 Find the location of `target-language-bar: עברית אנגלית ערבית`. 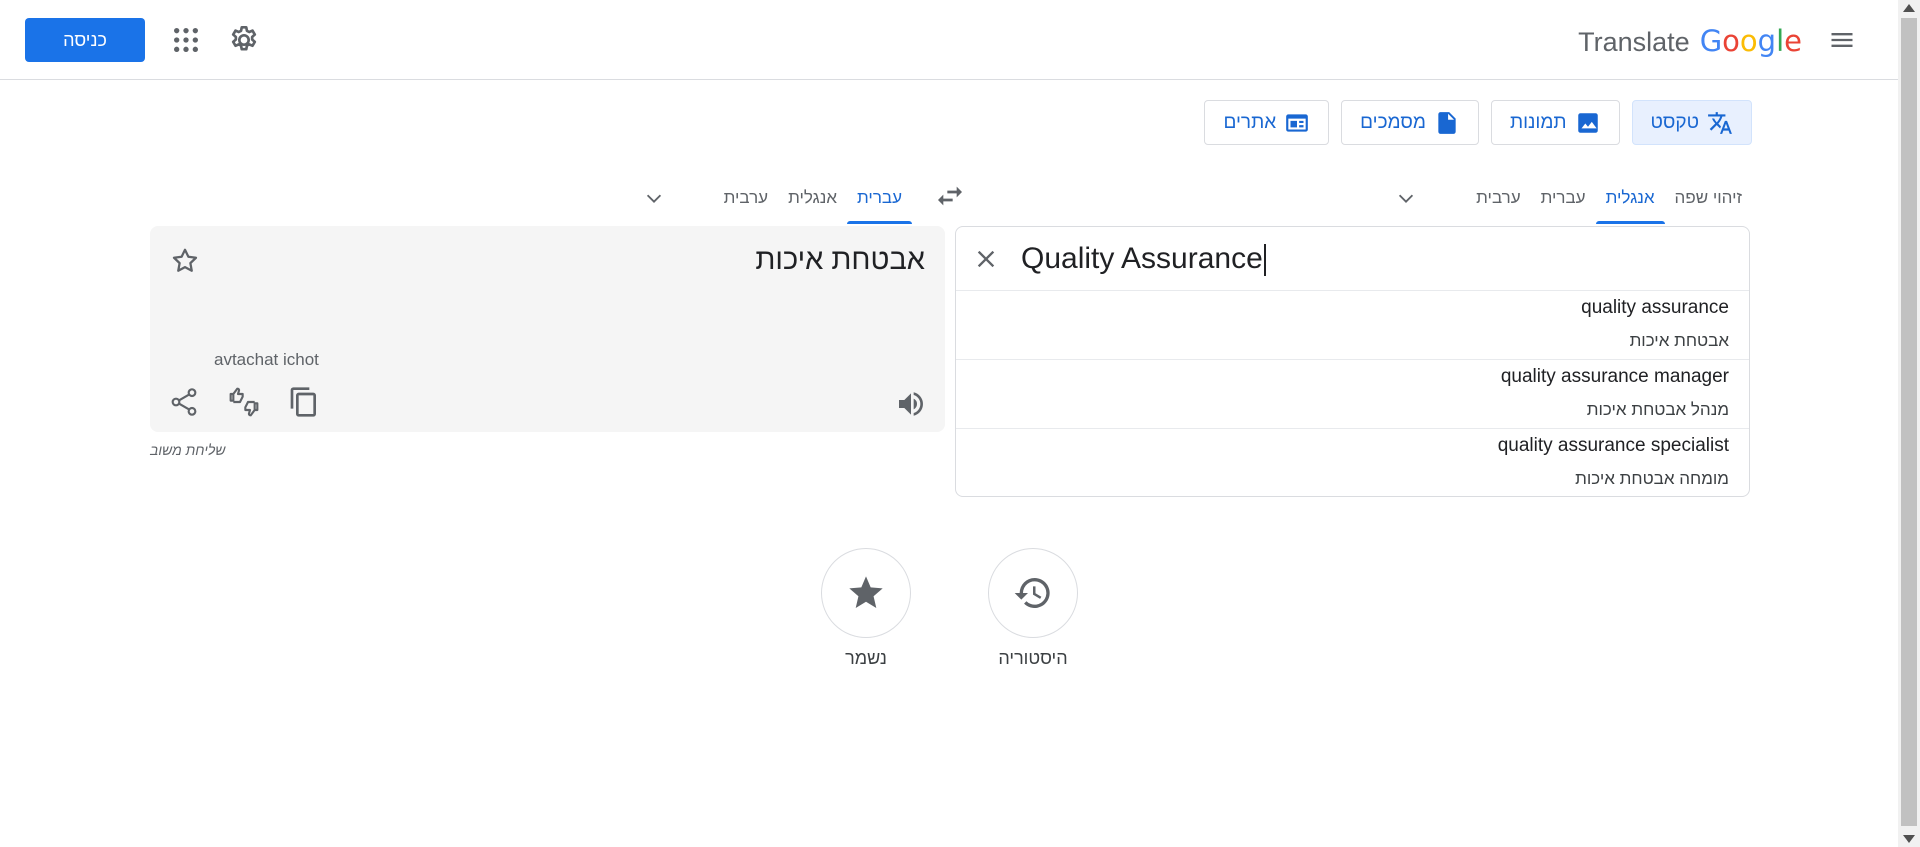

target-language-bar: עברית אנגלית ערבית is located at coordinates (773, 198).